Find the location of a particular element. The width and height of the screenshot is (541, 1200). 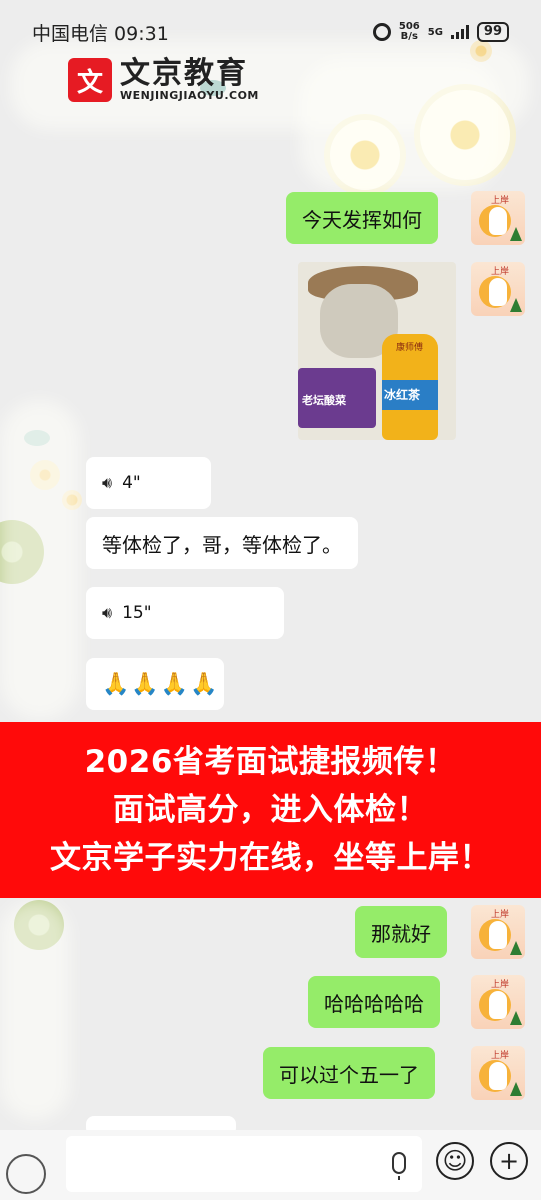

brand-logo: 文 文京教育 WENJINGJIAOYU.COM is located at coordinates (163, 80).